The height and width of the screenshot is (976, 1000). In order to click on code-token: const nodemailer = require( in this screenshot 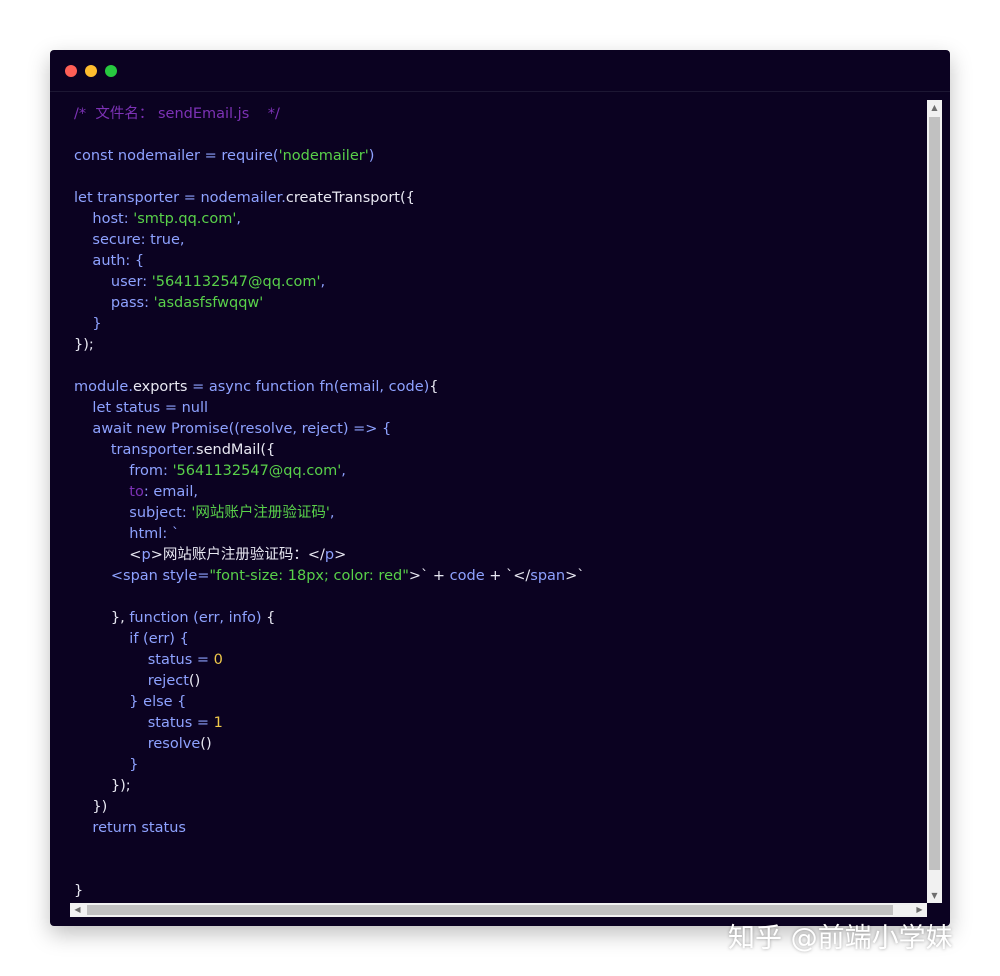, I will do `click(176, 156)`.